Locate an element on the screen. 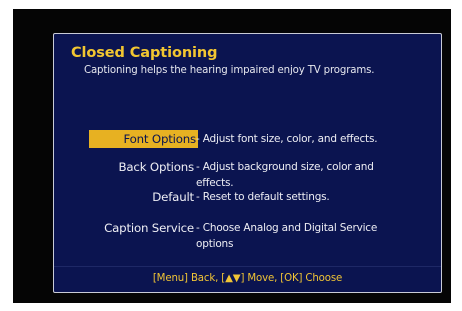  navigation-hint-bar: [Menu] Back, [▲▼] Move, [OK] Choose is located at coordinates (247, 279).